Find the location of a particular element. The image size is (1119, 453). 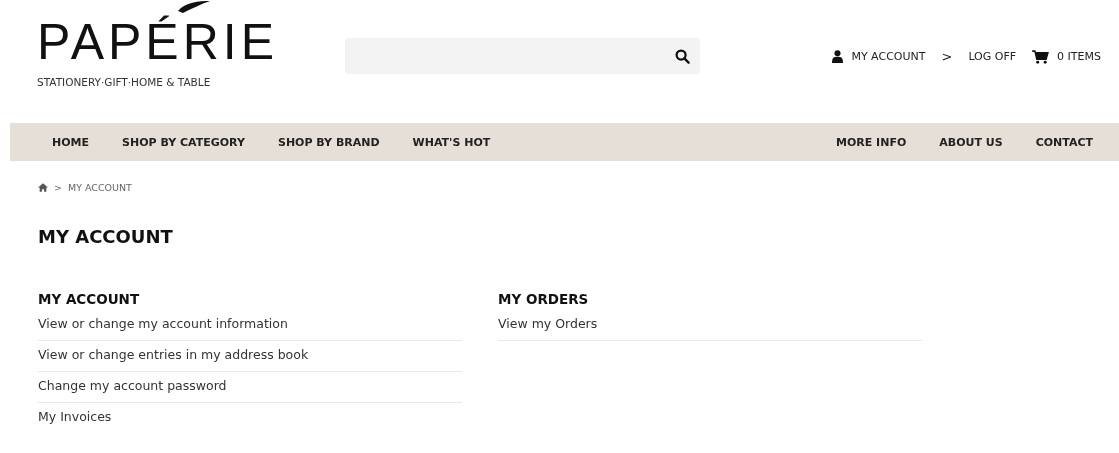

breadcrumb-current: MY ACCOUNT is located at coordinates (99, 187).